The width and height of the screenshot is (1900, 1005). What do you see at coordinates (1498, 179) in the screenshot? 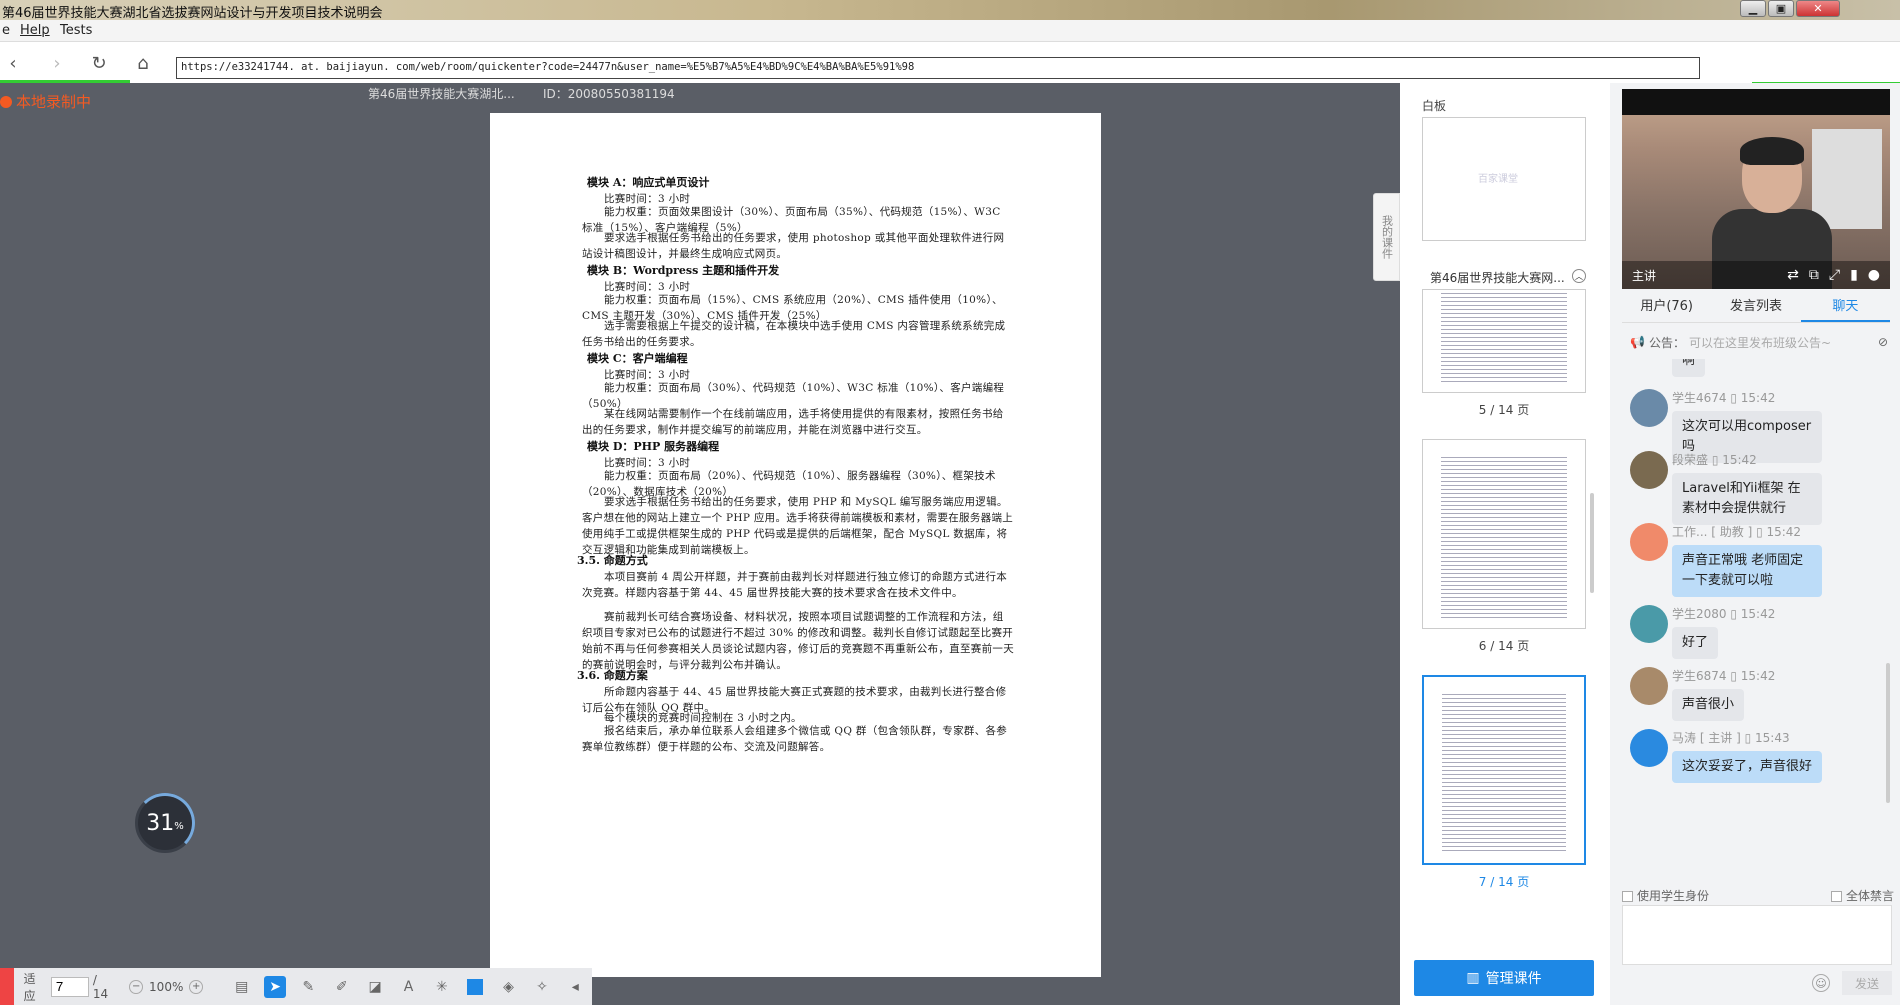
I see `whiteboard-logo: 百家课堂` at bounding box center [1498, 179].